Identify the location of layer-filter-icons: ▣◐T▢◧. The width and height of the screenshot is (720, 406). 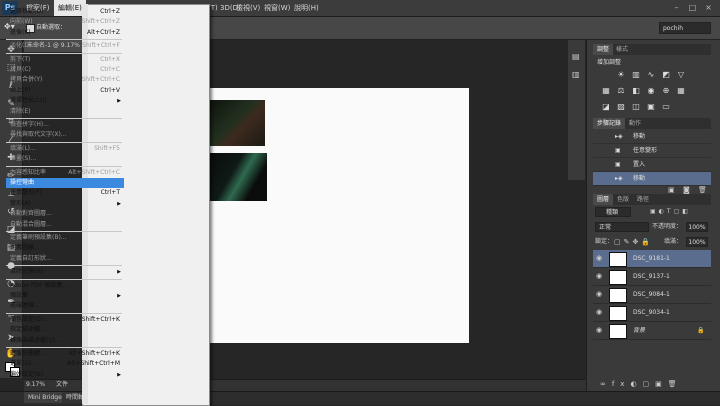
(680, 212).